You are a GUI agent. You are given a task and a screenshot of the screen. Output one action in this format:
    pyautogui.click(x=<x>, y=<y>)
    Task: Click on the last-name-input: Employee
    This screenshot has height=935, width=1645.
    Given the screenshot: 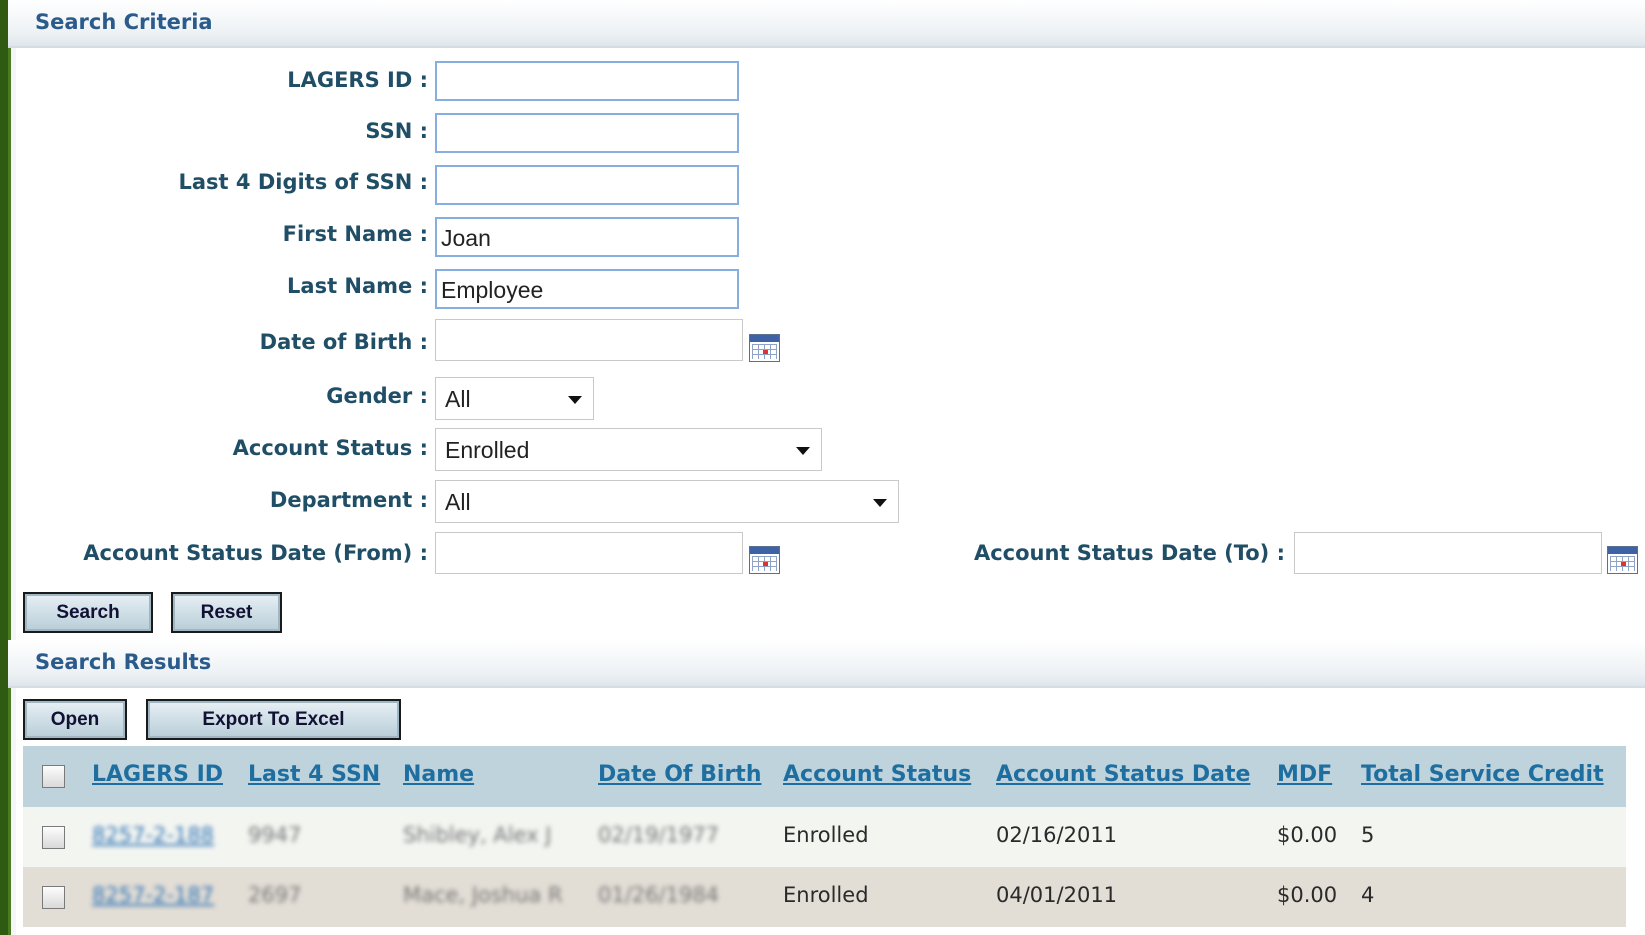 What is the action you would take?
    pyautogui.click(x=587, y=289)
    